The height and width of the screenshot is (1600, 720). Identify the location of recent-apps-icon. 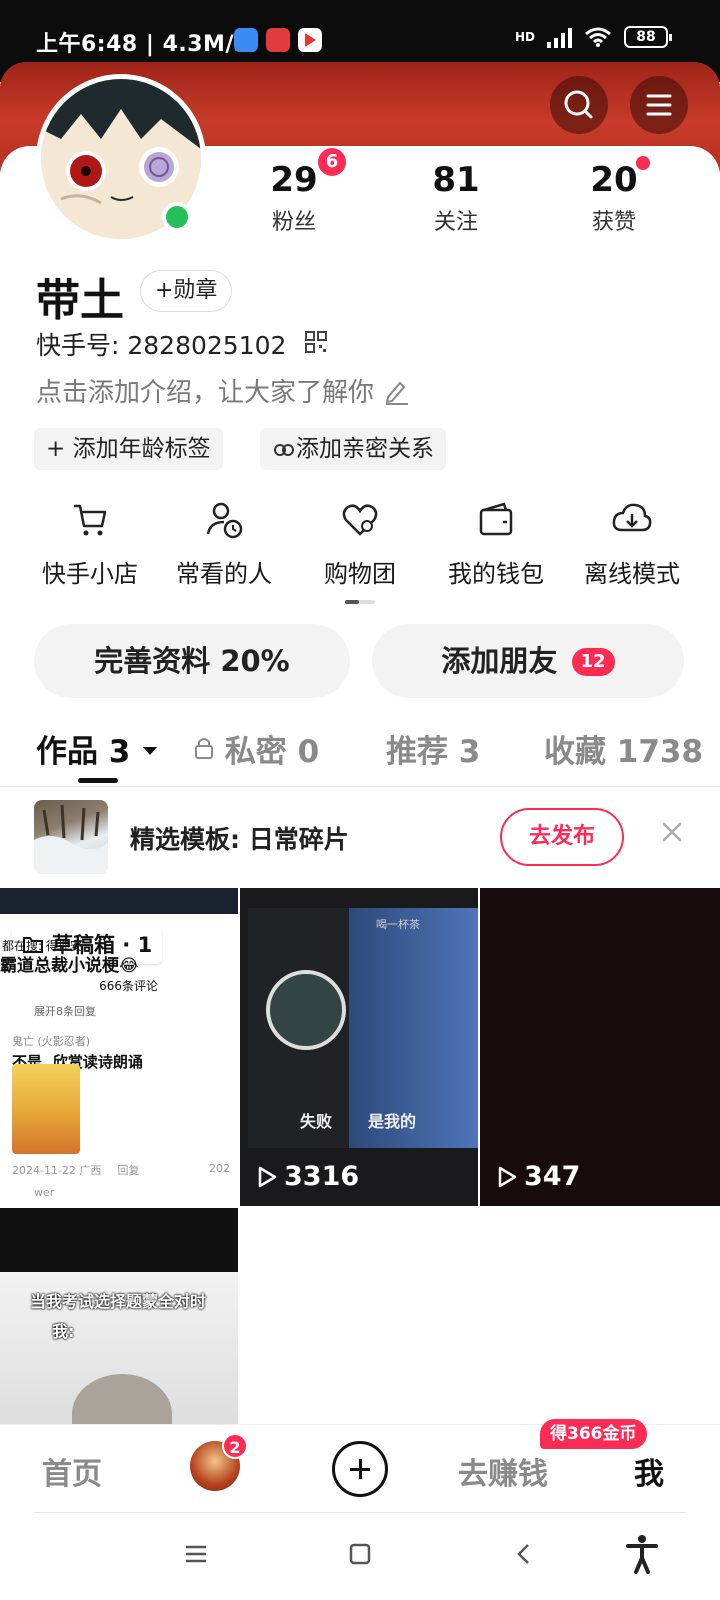
(196, 1554).